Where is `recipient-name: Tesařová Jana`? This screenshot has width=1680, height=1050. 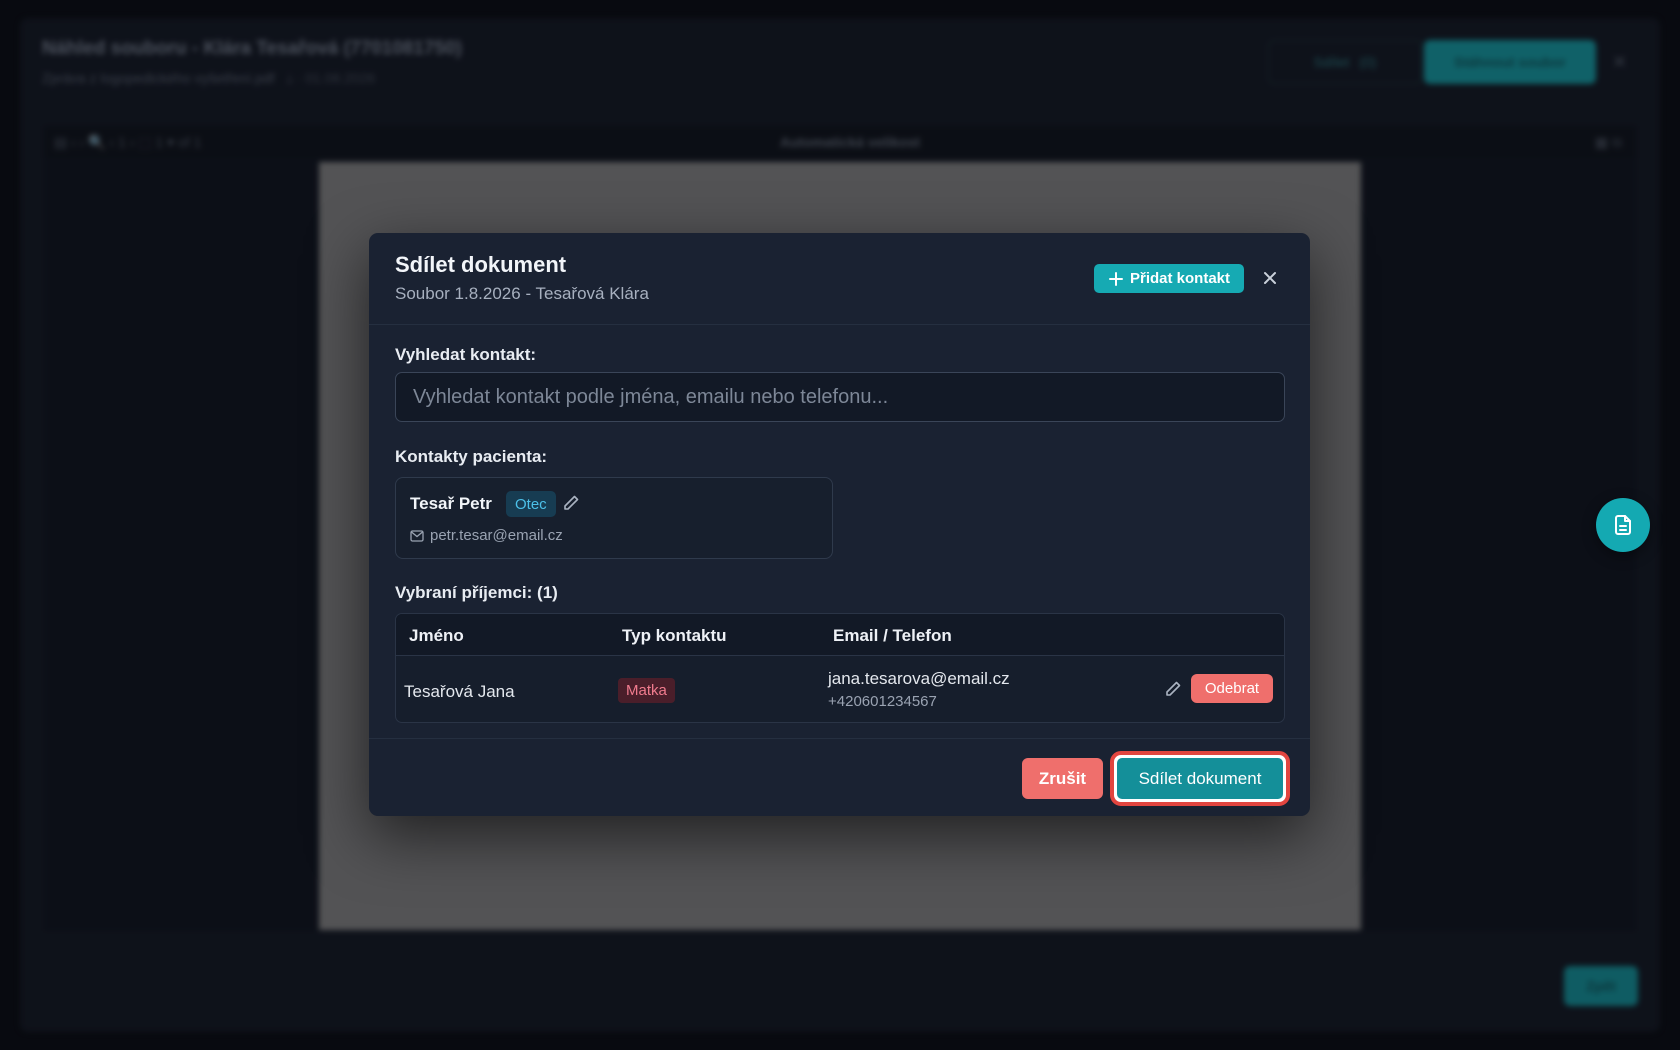 recipient-name: Tesařová Jana is located at coordinates (459, 691).